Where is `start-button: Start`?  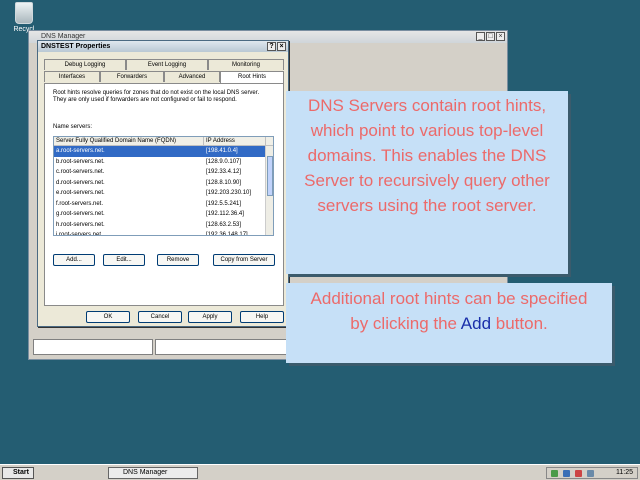
start-button: Start is located at coordinates (18, 473).